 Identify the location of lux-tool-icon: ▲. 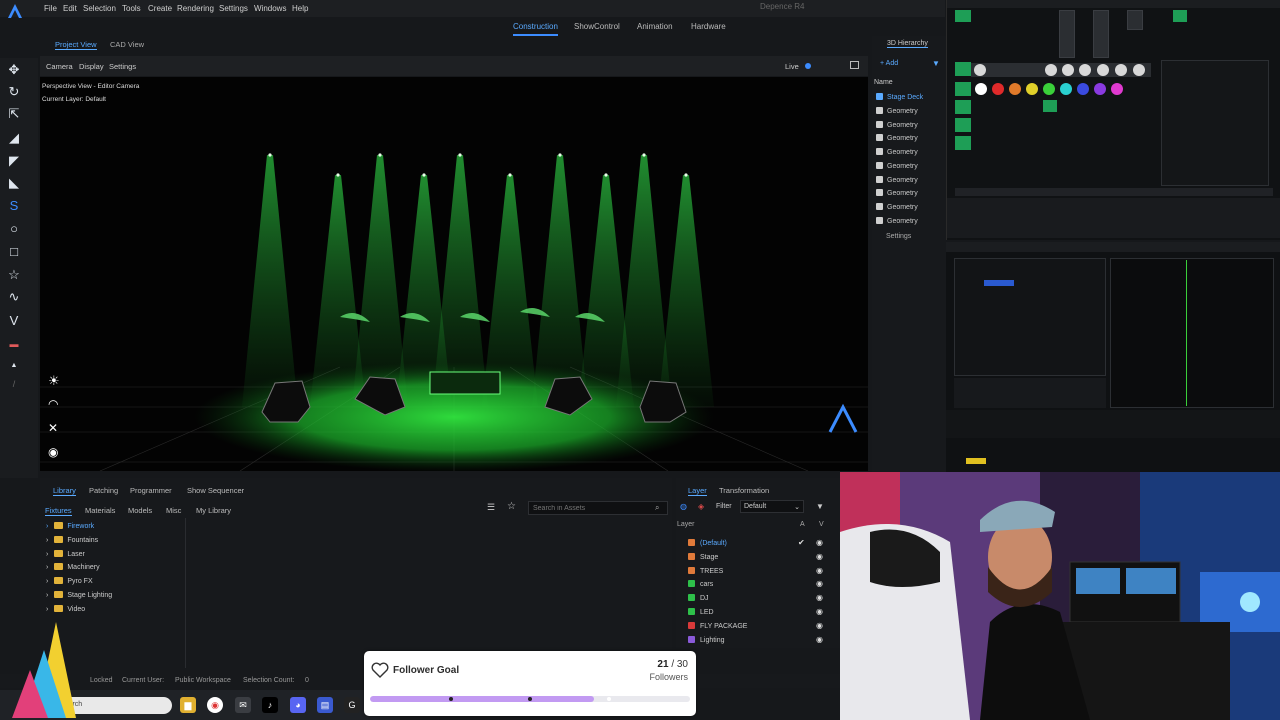
(14, 366).